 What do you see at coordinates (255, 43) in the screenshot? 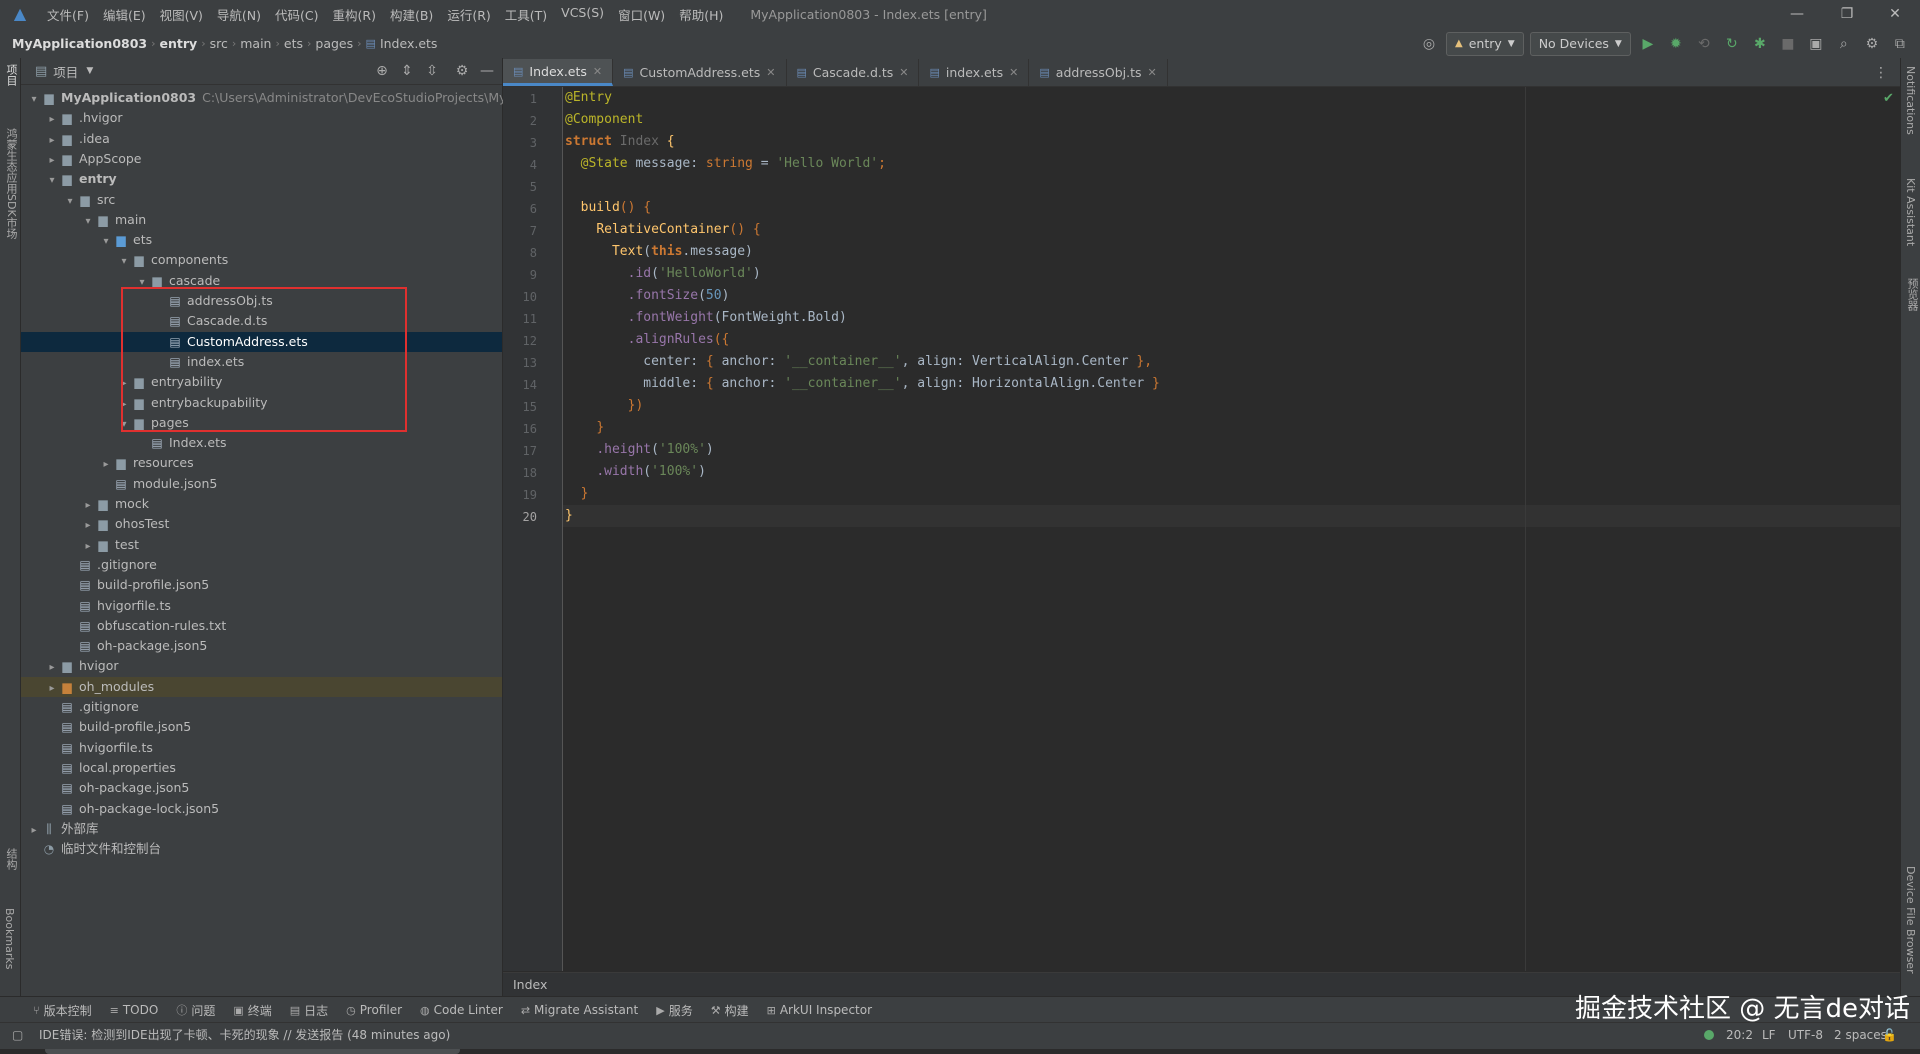
I see `breadcrumb-item: main` at bounding box center [255, 43].